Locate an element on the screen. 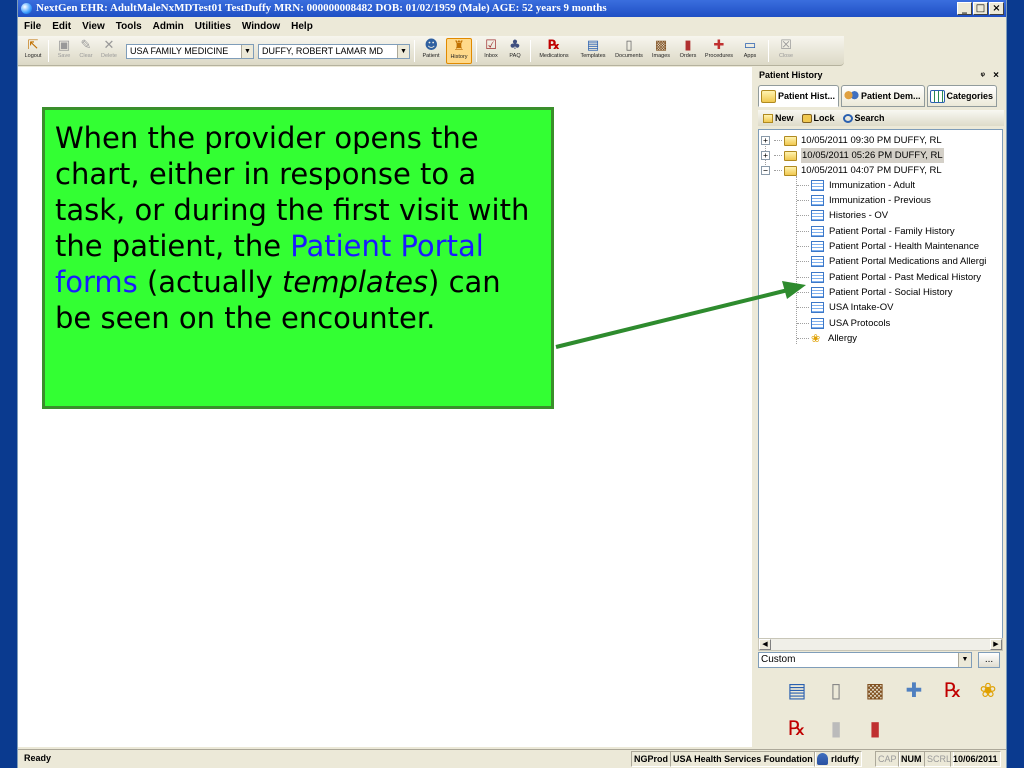  history-button: ♜ History is located at coordinates (459, 51).